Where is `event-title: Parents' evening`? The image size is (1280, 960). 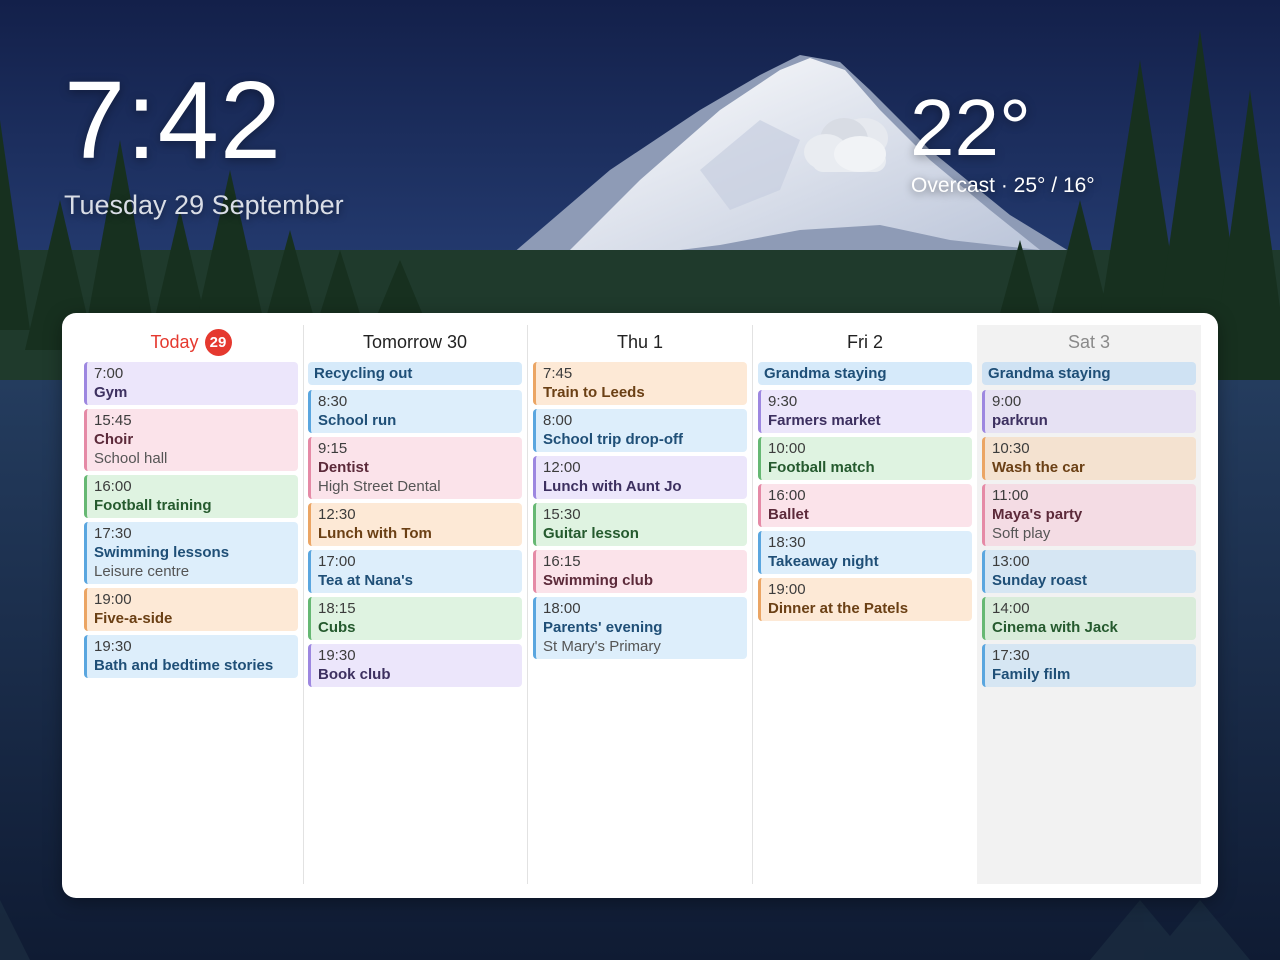
event-title: Parents' evening is located at coordinates (603, 627).